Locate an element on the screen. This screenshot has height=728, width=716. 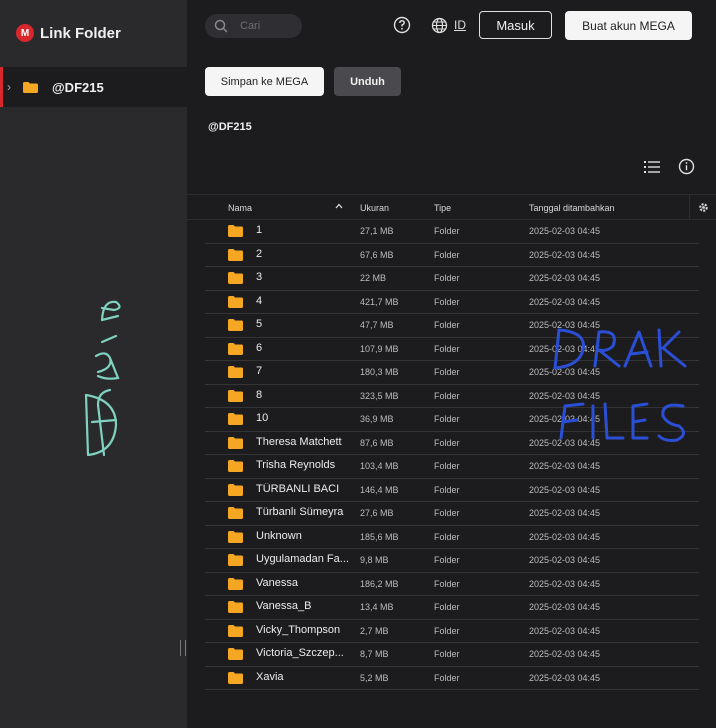
row-name: Vanessa_B is located at coordinates (284, 606).